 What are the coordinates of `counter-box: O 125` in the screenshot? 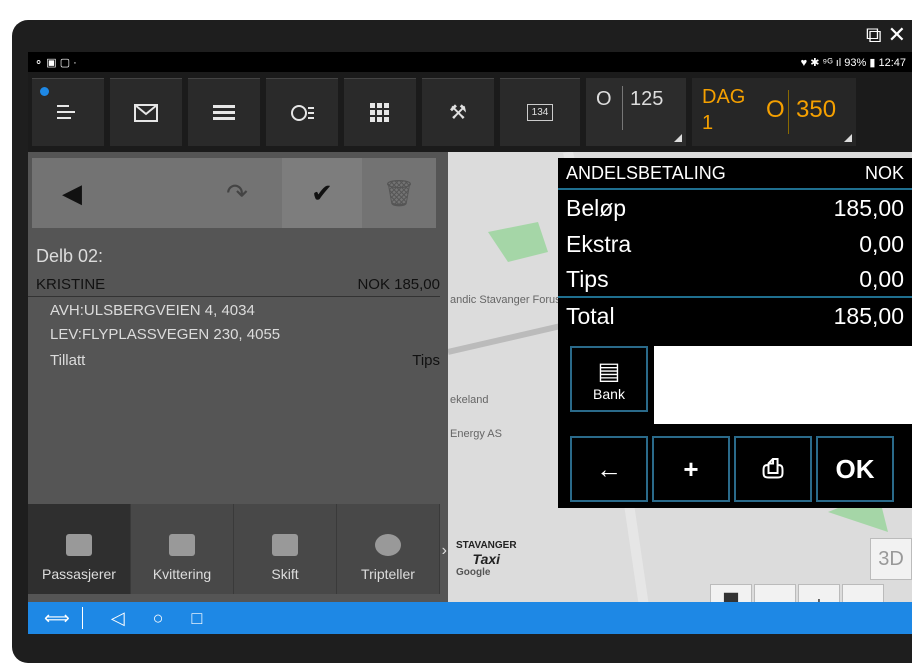 It's located at (636, 112).